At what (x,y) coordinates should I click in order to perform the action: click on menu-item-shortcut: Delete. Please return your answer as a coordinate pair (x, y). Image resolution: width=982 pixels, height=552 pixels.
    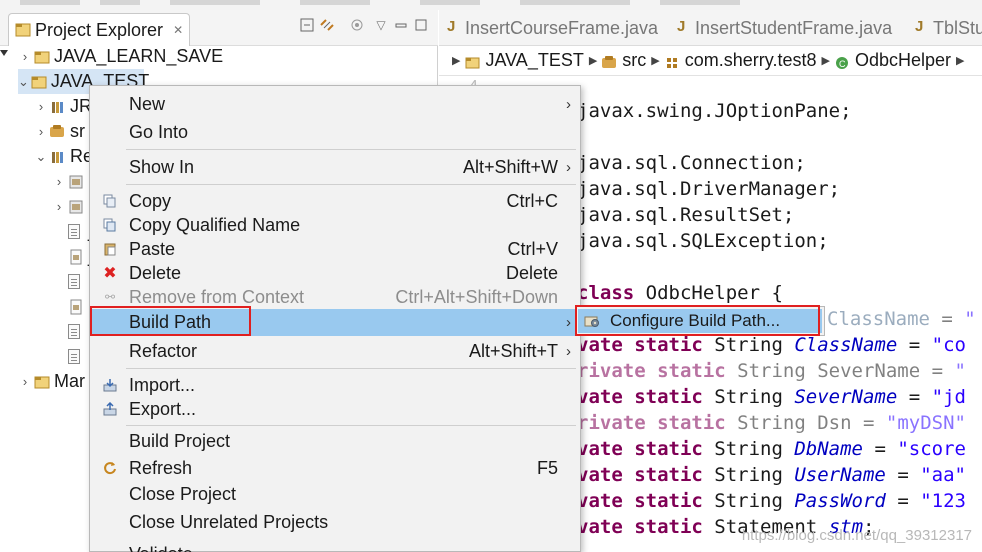
    Looking at the image, I should click on (531, 272).